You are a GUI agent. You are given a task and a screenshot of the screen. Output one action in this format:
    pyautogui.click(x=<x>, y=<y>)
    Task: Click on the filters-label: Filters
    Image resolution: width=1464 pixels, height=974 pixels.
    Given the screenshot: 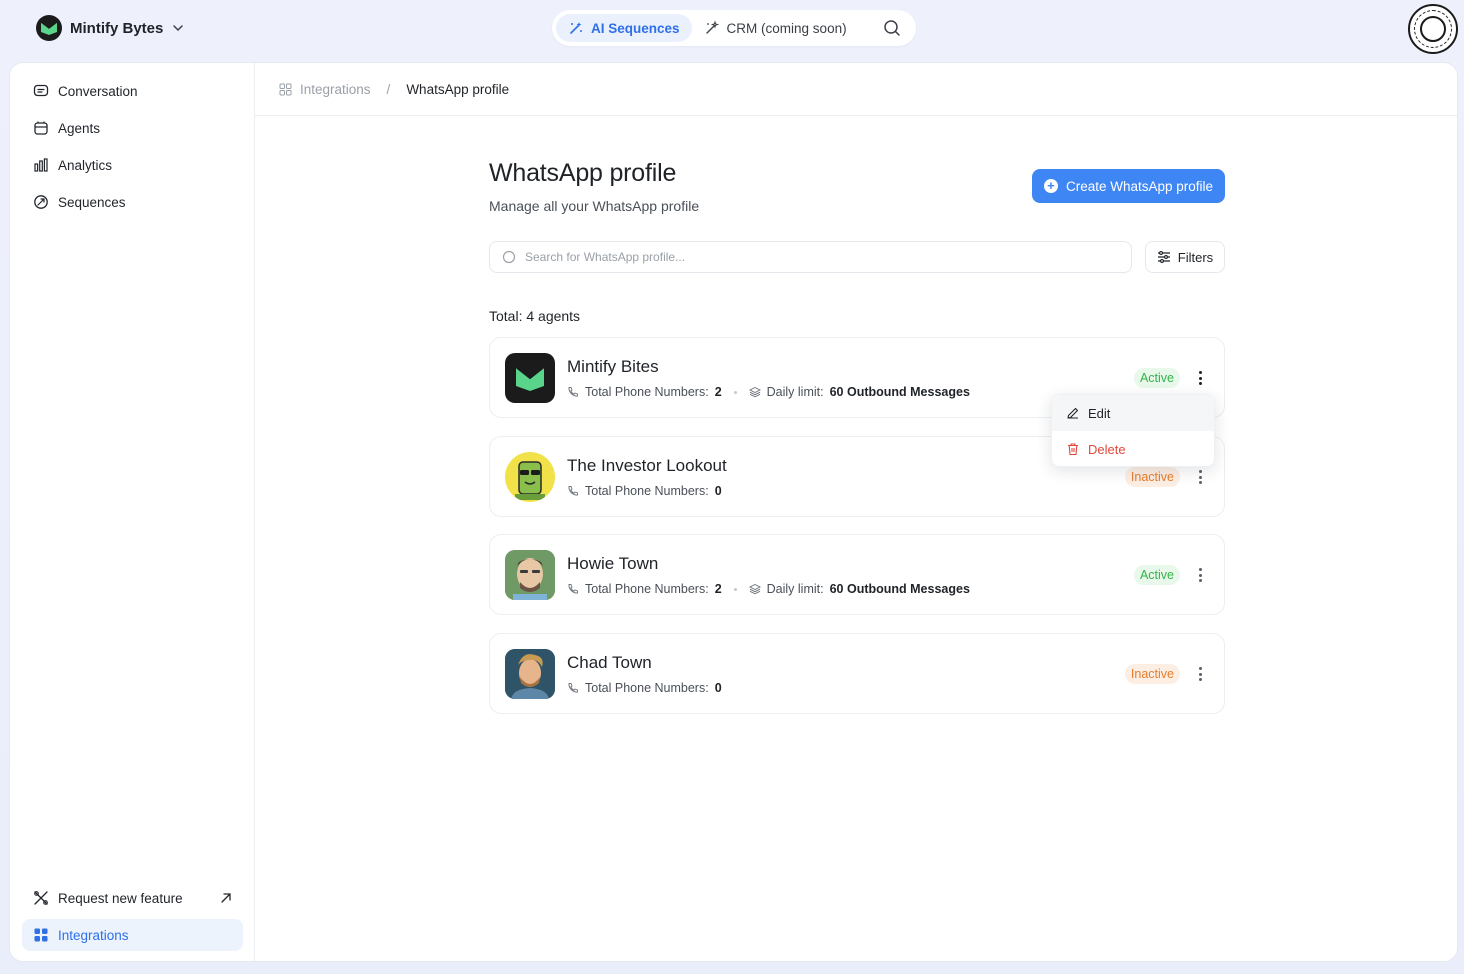 What is the action you would take?
    pyautogui.click(x=1195, y=257)
    